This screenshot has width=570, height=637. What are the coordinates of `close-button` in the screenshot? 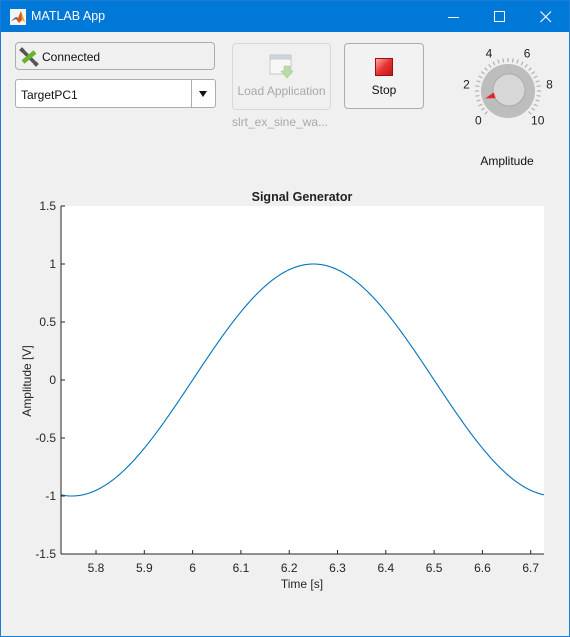 It's located at (546, 16).